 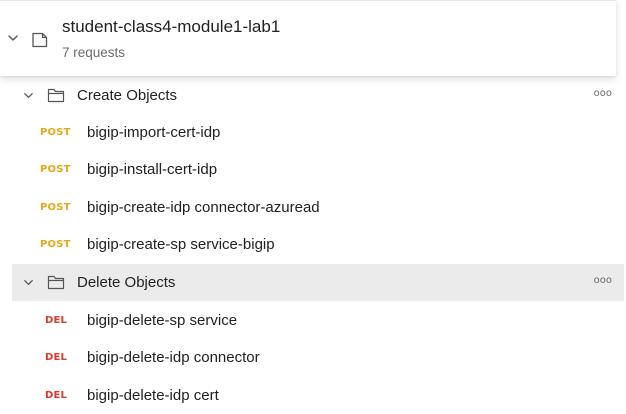 What do you see at coordinates (306, 357) in the screenshot?
I see `request-item: DEL bigip-delete-idp connector` at bounding box center [306, 357].